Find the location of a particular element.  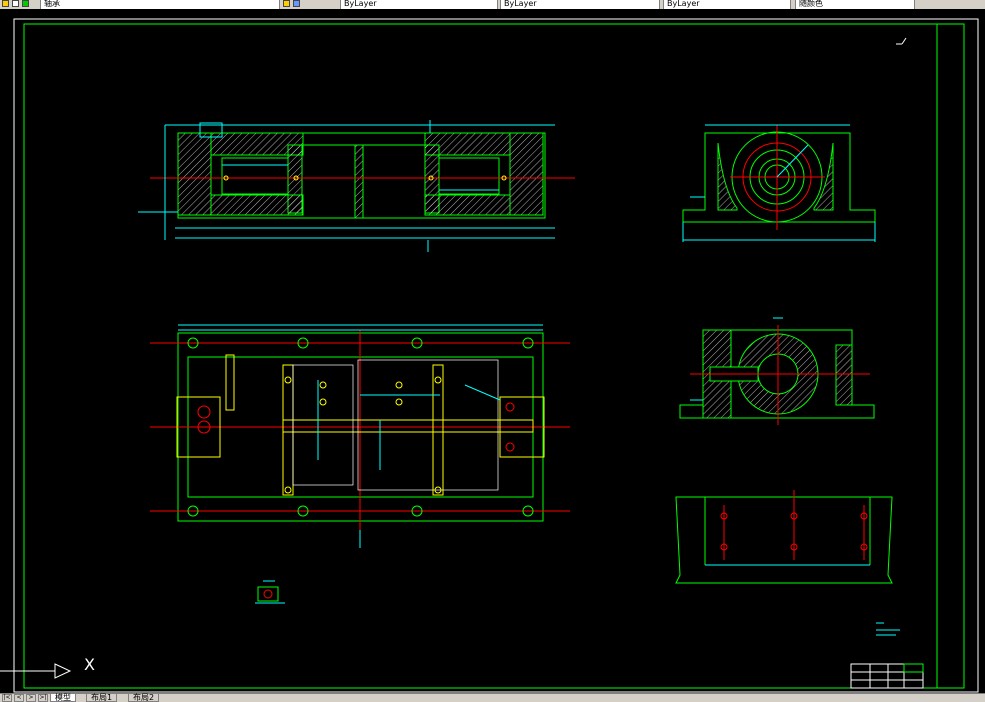

color-dropdown: ByLayer is located at coordinates (419, 4).